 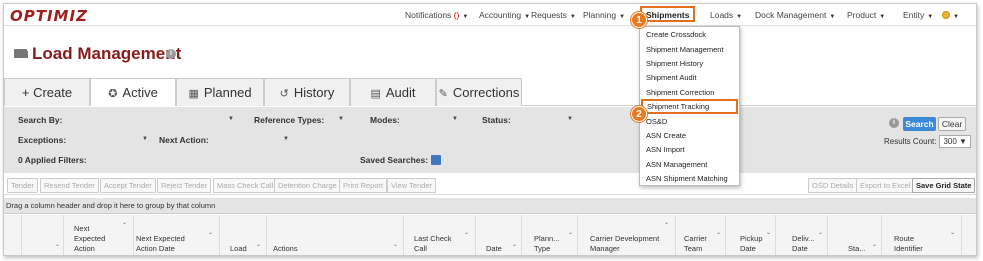 What do you see at coordinates (726, 15) in the screenshot?
I see `nav-loads: Loads ▼` at bounding box center [726, 15].